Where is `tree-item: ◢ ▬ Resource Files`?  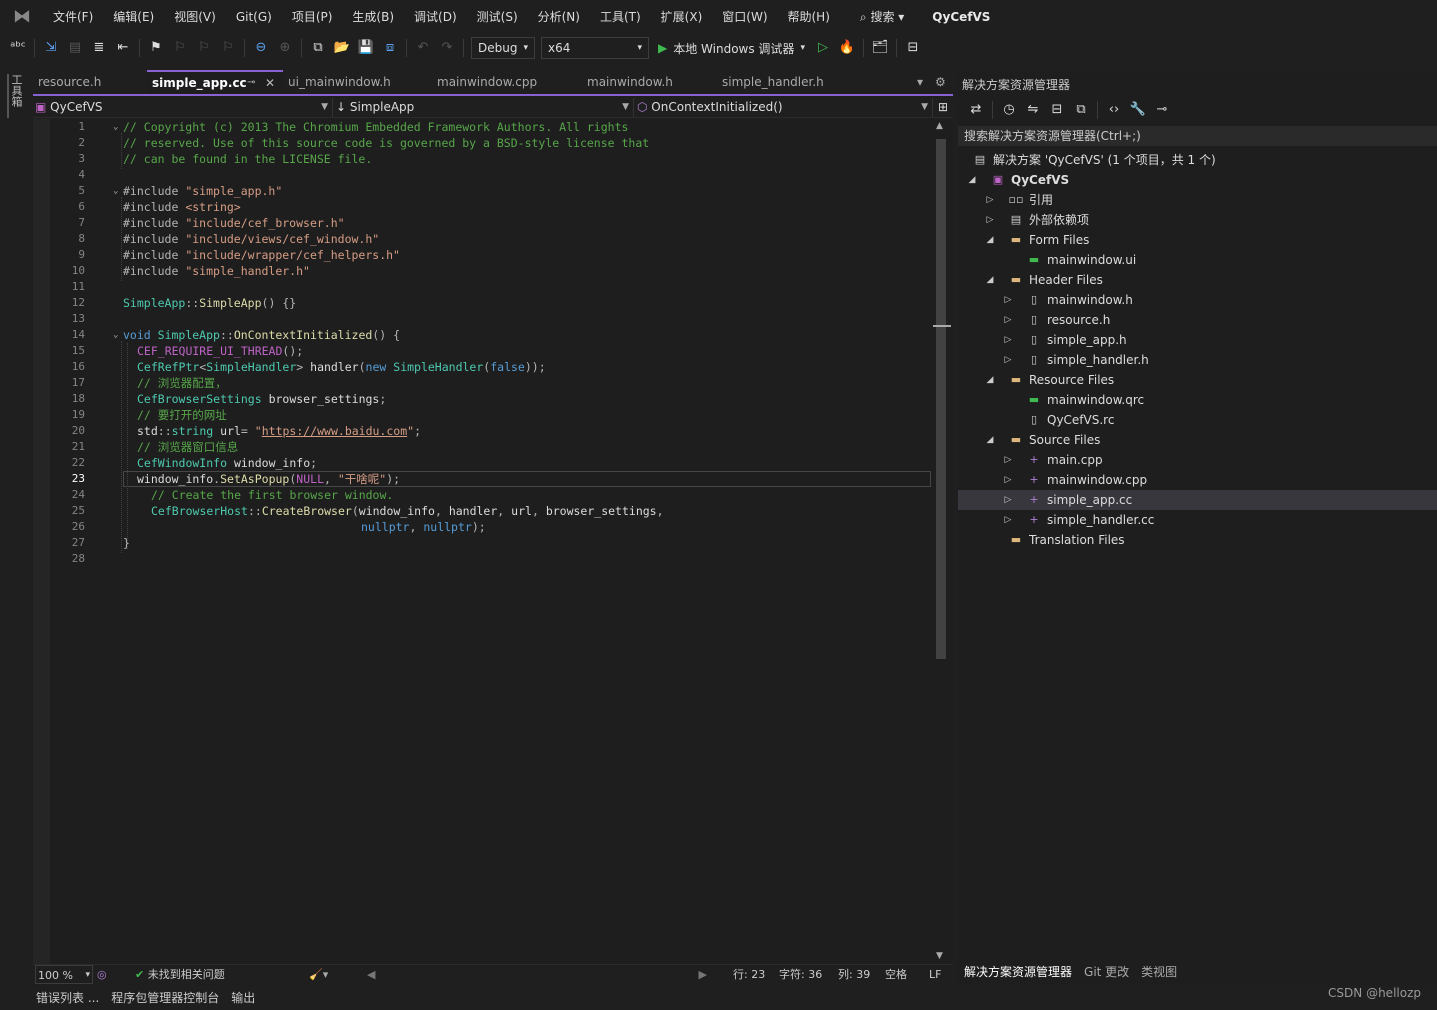 tree-item: ◢ ▬ Resource Files is located at coordinates (1197, 380).